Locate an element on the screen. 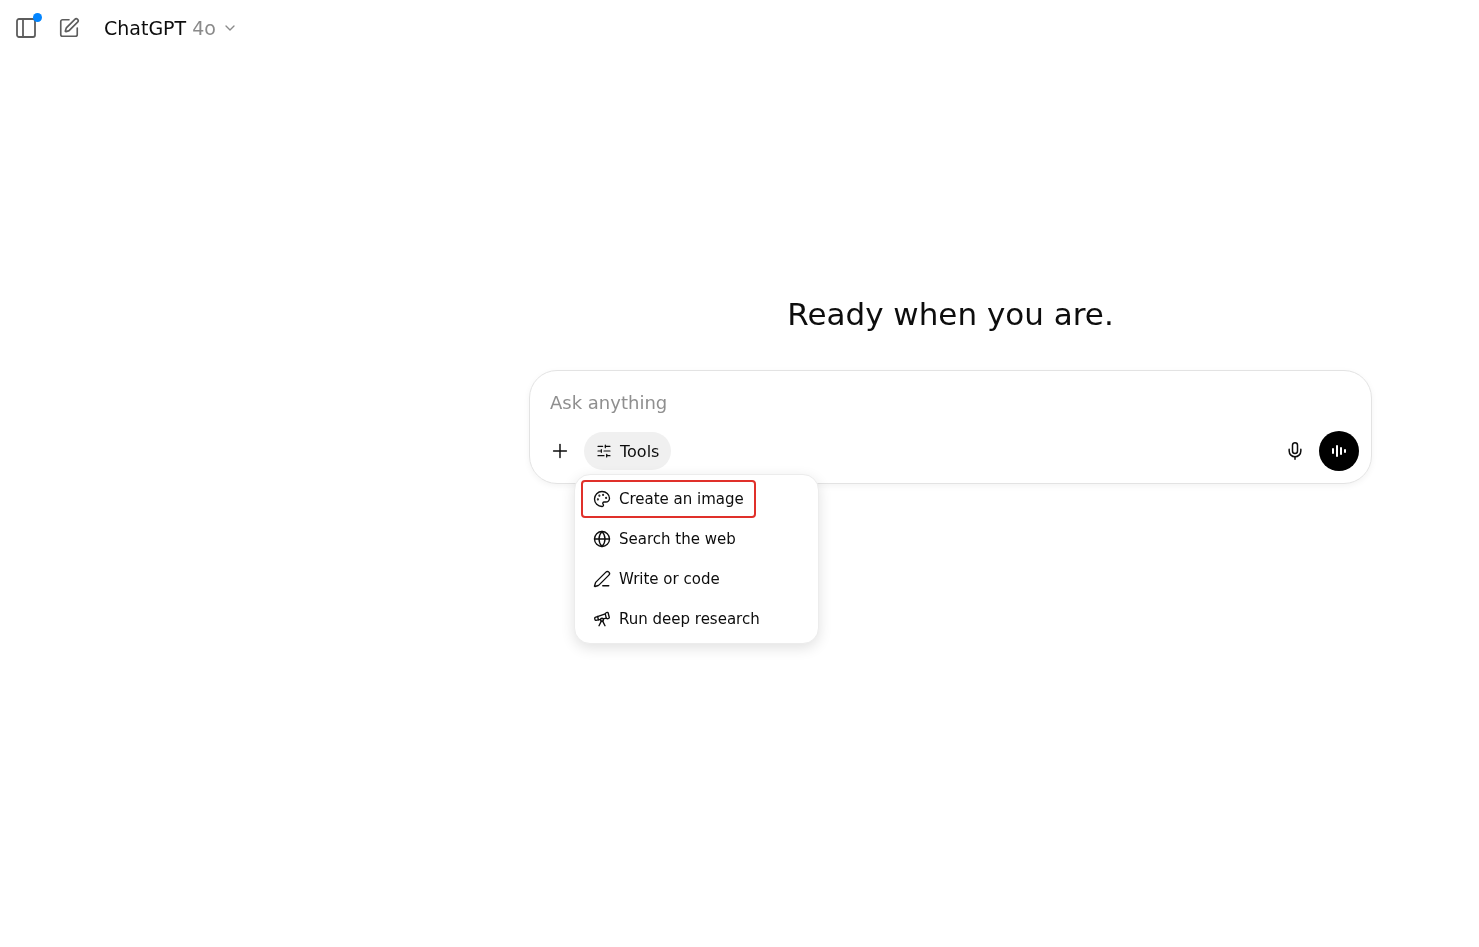 This screenshot has height=947, width=1479. sliders-icon is located at coordinates (604, 451).